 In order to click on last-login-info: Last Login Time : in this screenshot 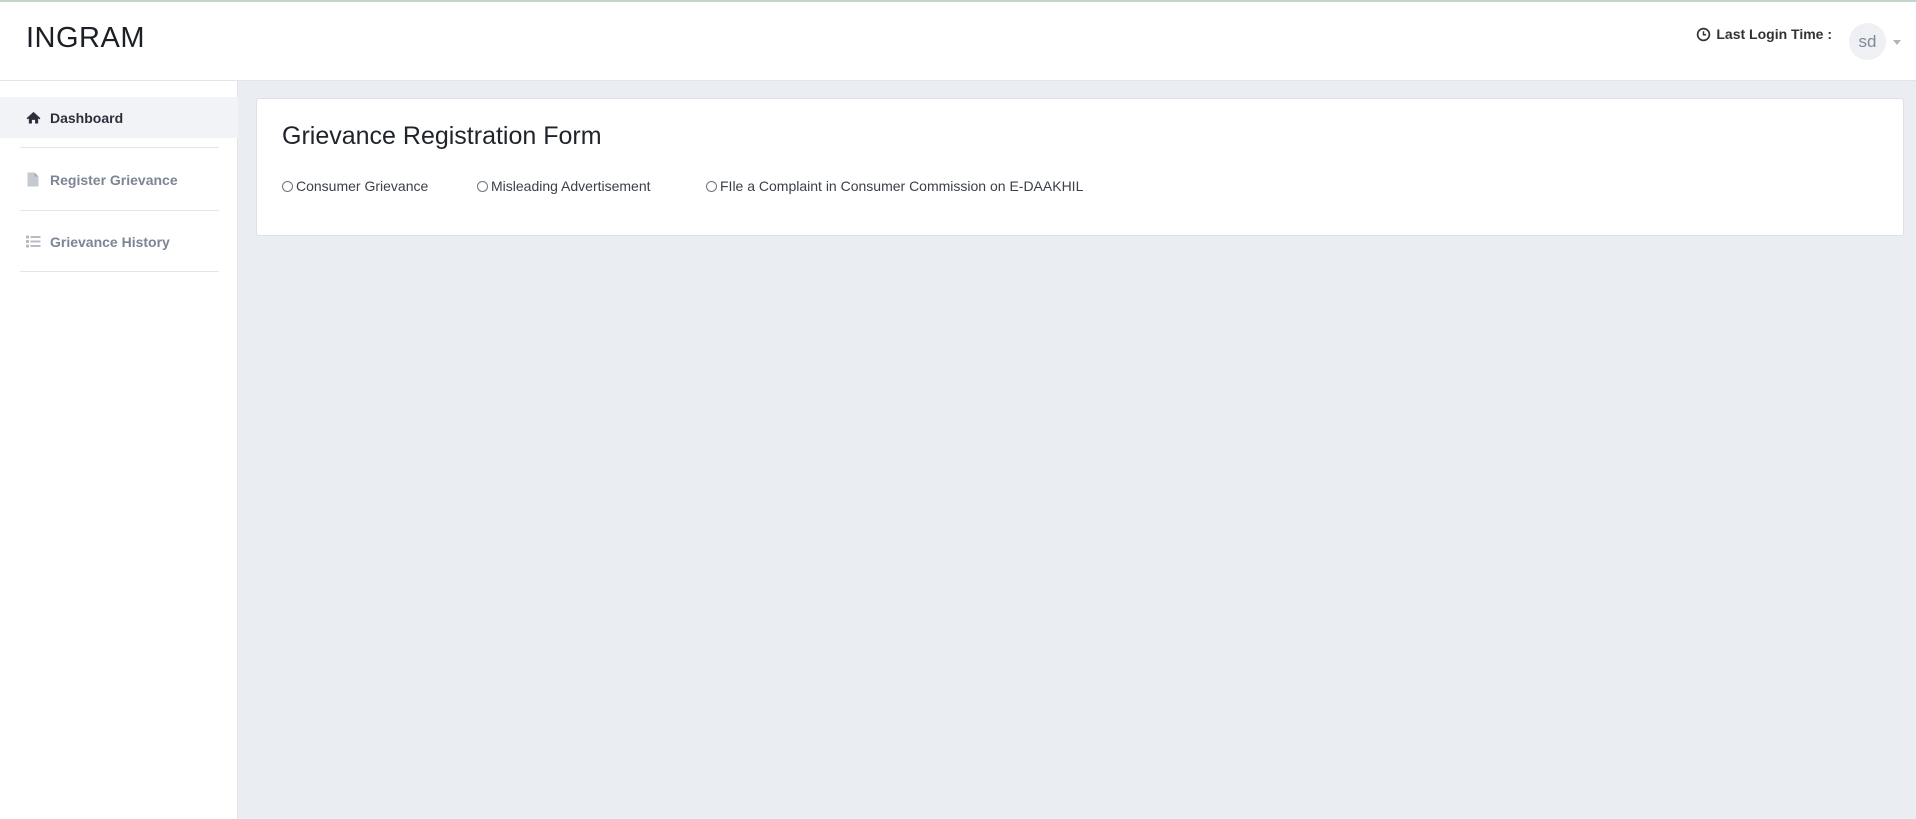, I will do `click(1764, 34)`.